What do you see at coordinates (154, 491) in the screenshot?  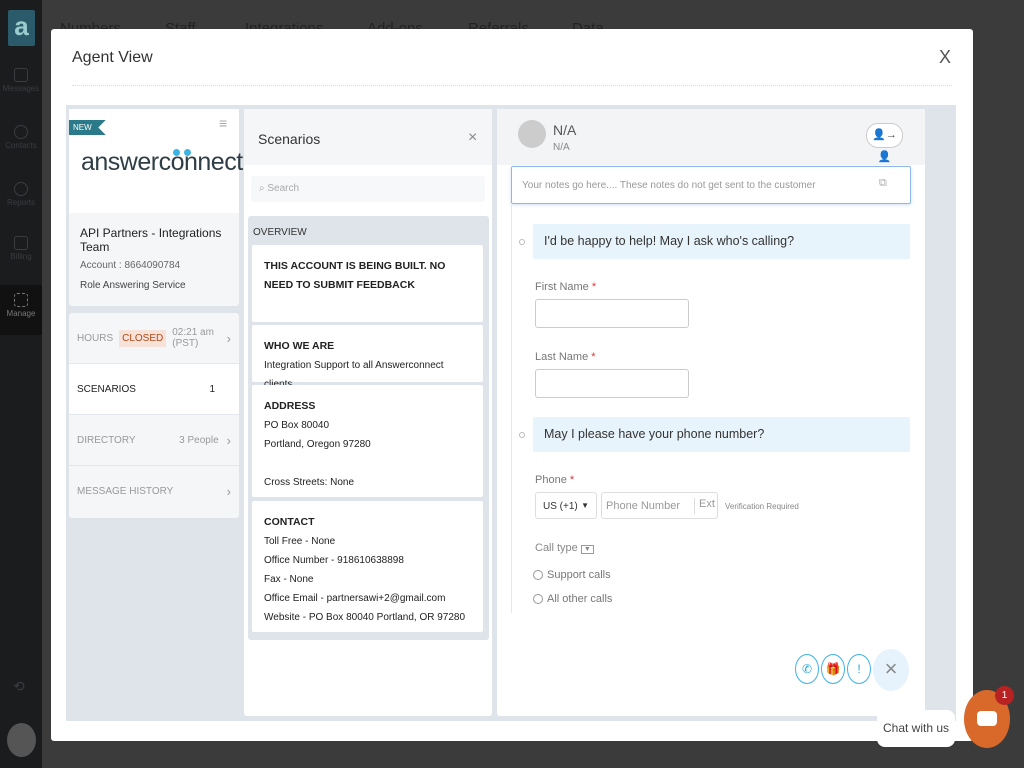 I see `nav-message-history: MESSAGE HISTORY ›` at bounding box center [154, 491].